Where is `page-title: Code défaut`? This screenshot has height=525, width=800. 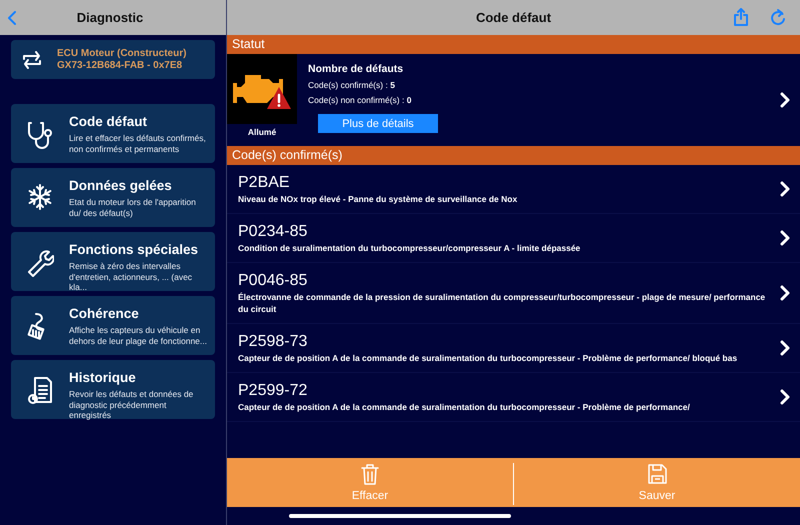
page-title: Code défaut is located at coordinates (514, 17).